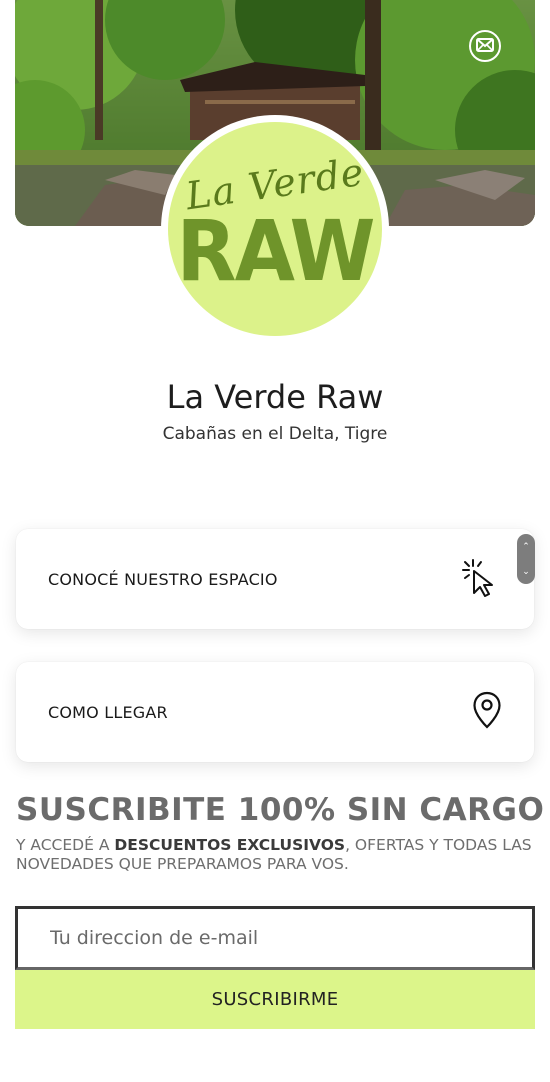 This screenshot has width=550, height=1082. What do you see at coordinates (276, 252) in the screenshot?
I see `logo-wordmark: RAW` at bounding box center [276, 252].